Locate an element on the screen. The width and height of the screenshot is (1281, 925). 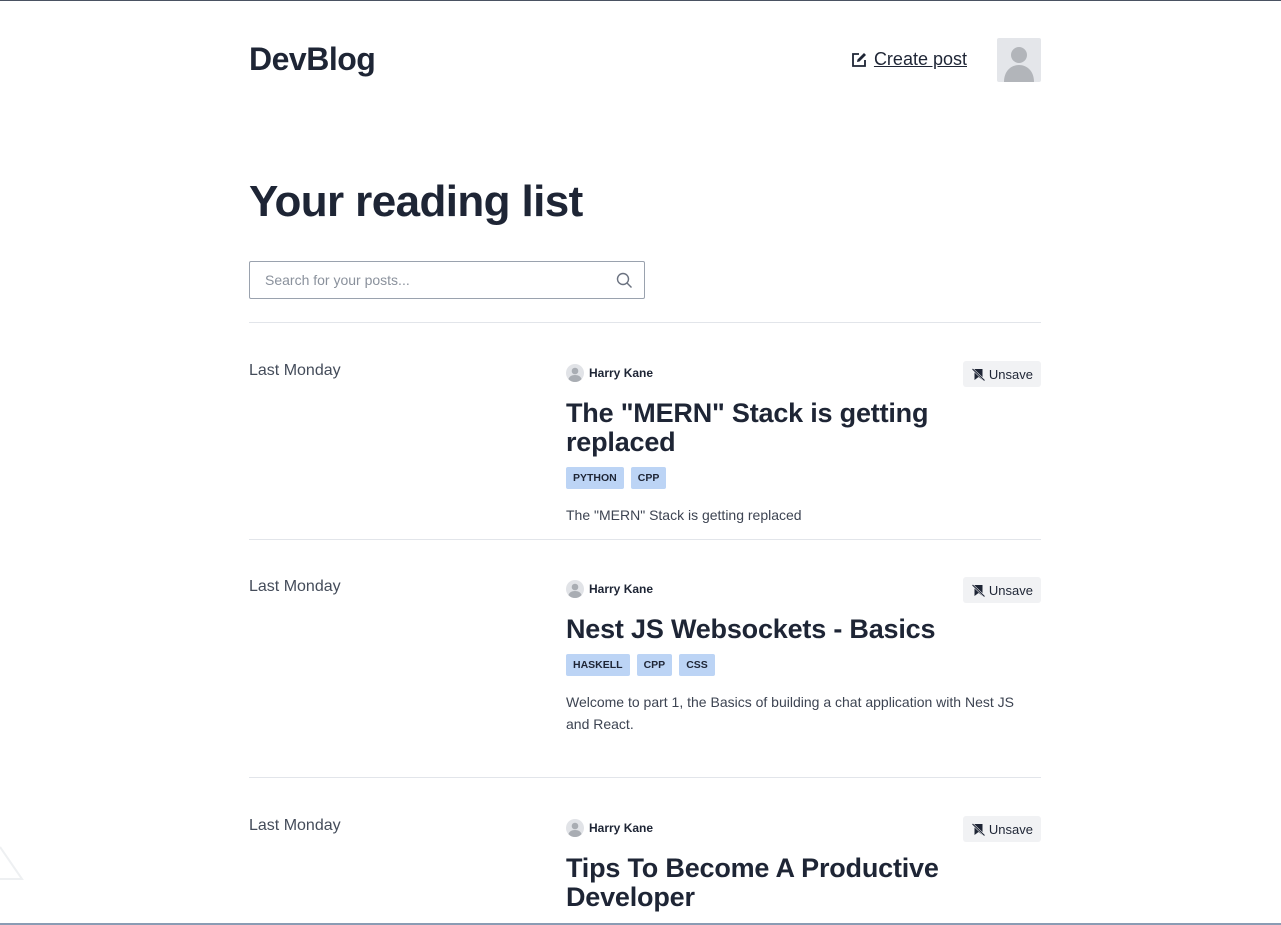
search-input is located at coordinates (420, 280).